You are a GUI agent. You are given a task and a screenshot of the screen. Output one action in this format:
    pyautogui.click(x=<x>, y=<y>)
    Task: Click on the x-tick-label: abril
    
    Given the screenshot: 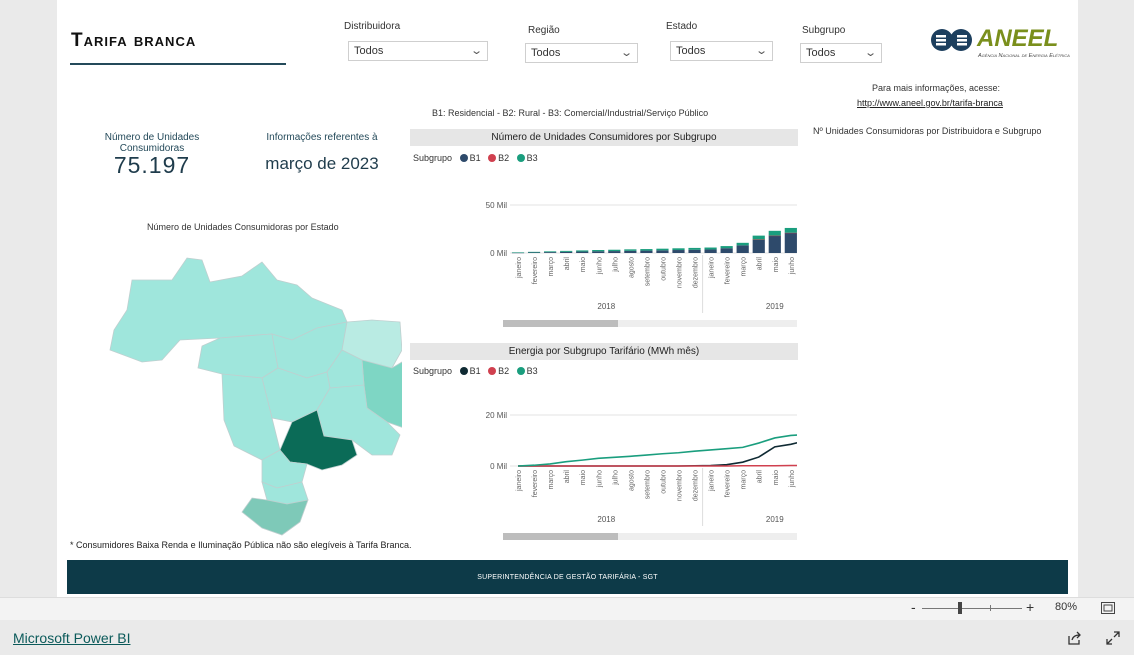 What is the action you would take?
    pyautogui.click(x=760, y=477)
    